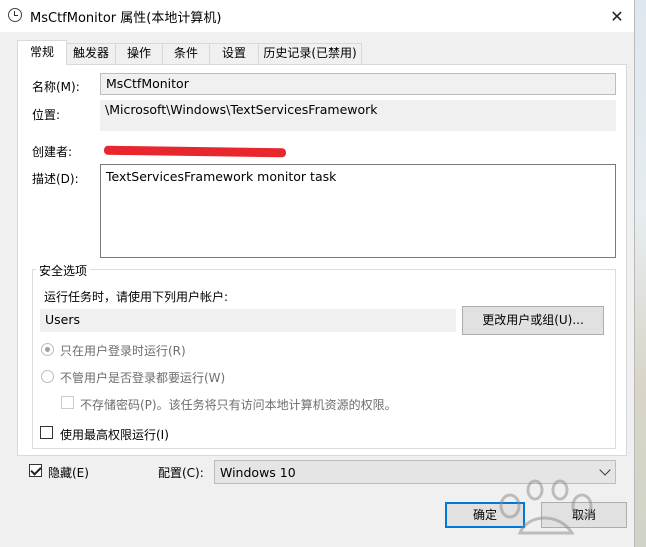  What do you see at coordinates (42, 52) in the screenshot?
I see `tab-general: 常规` at bounding box center [42, 52].